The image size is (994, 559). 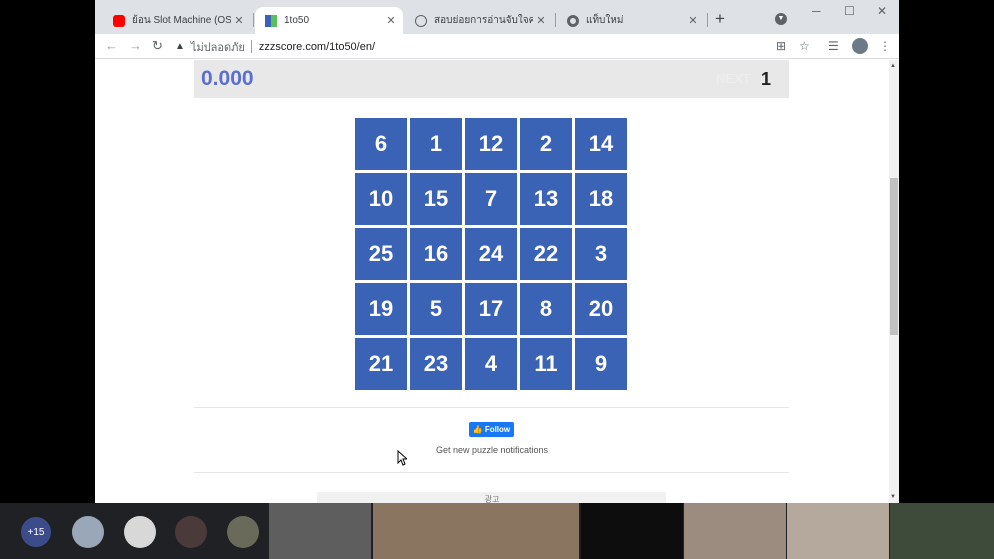 I want to click on tab-reading-quiz: สอบย่อยการอ่านจับใจความ ชุด ✕, so click(x=479, y=20).